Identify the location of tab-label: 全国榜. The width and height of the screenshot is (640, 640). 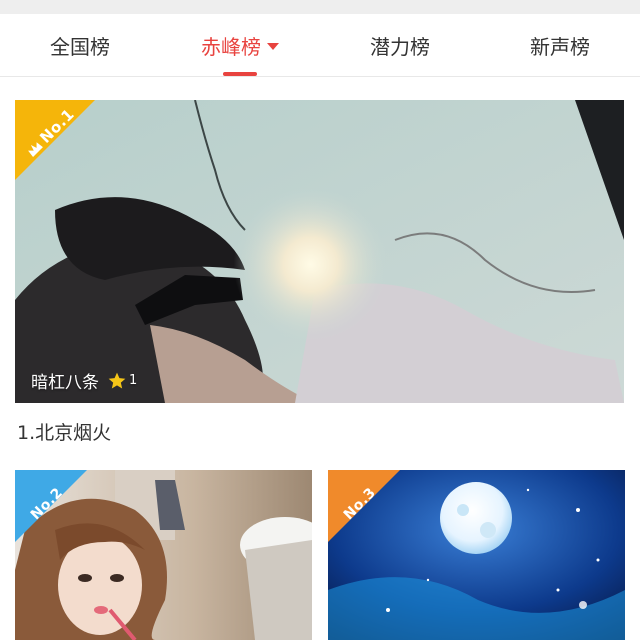
(80, 46).